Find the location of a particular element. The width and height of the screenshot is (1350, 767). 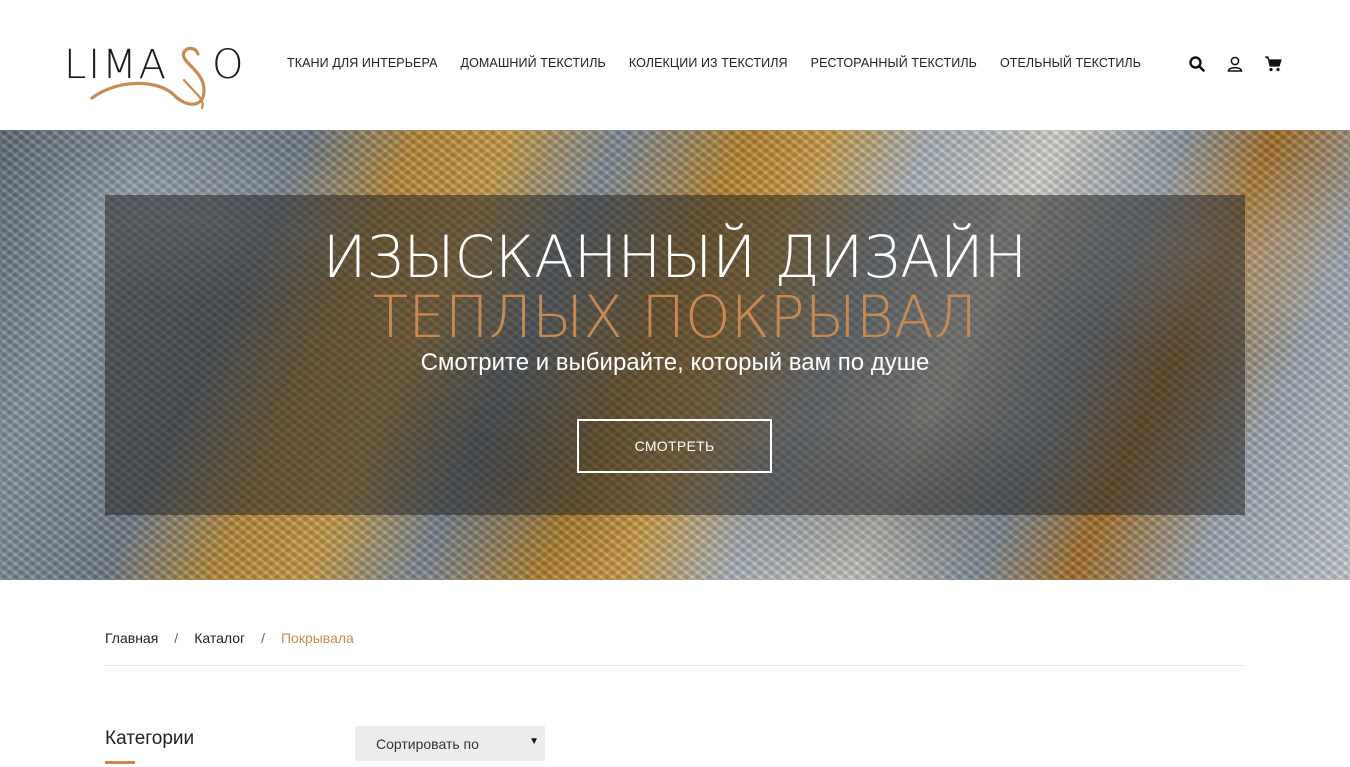

nav-item-interior-fabrics: Ткани для интерьера is located at coordinates (362, 65).